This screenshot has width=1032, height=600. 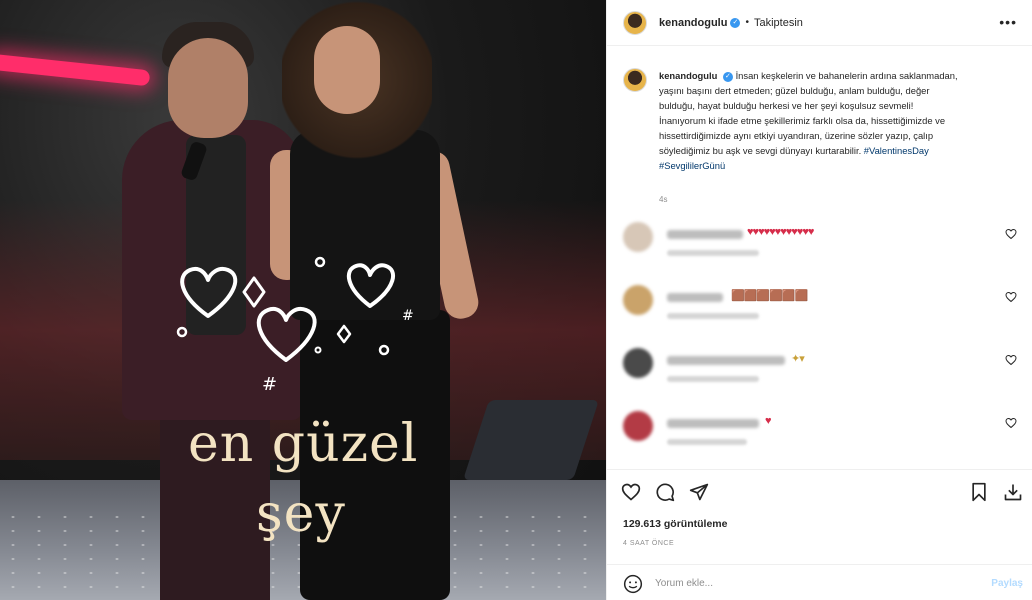 What do you see at coordinates (75, 70) in the screenshot?
I see `neon-light` at bounding box center [75, 70].